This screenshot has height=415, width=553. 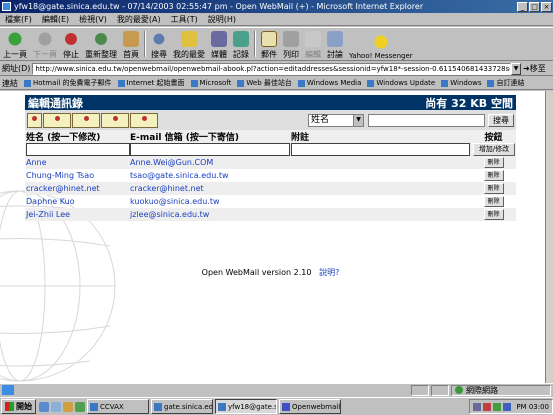 I want to click on status-bar: 網際網路, so click(x=276, y=389).